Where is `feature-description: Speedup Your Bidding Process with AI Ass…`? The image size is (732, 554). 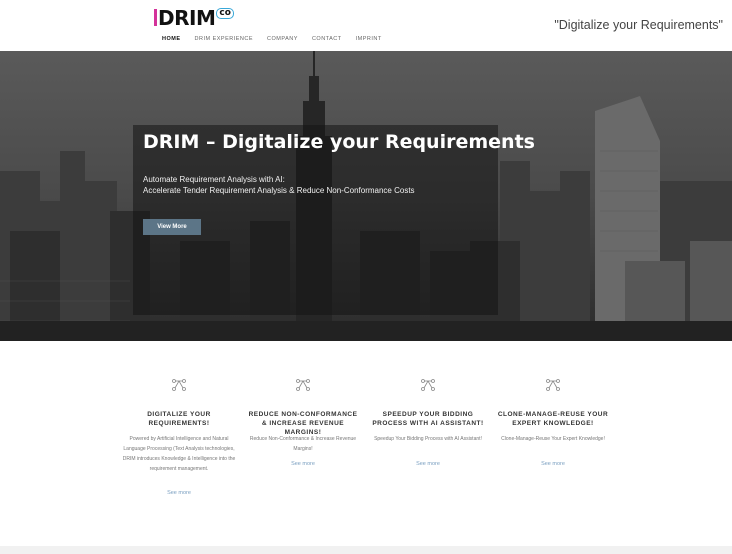 feature-description: Speedup Your Bidding Process with AI Ass… is located at coordinates (428, 439).